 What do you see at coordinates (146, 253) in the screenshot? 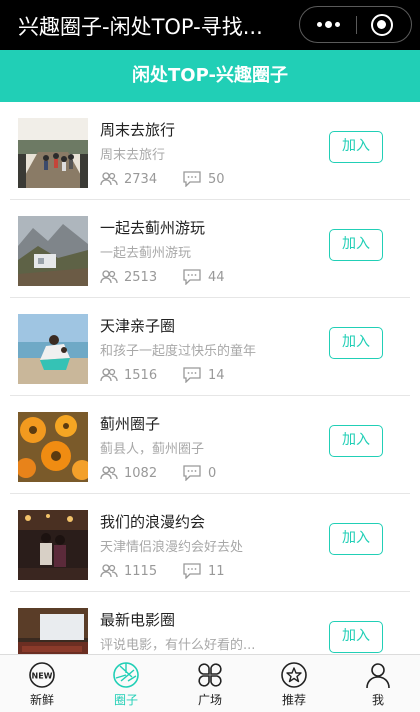
I see `group-description: 一起去蓟州游玩` at bounding box center [146, 253].